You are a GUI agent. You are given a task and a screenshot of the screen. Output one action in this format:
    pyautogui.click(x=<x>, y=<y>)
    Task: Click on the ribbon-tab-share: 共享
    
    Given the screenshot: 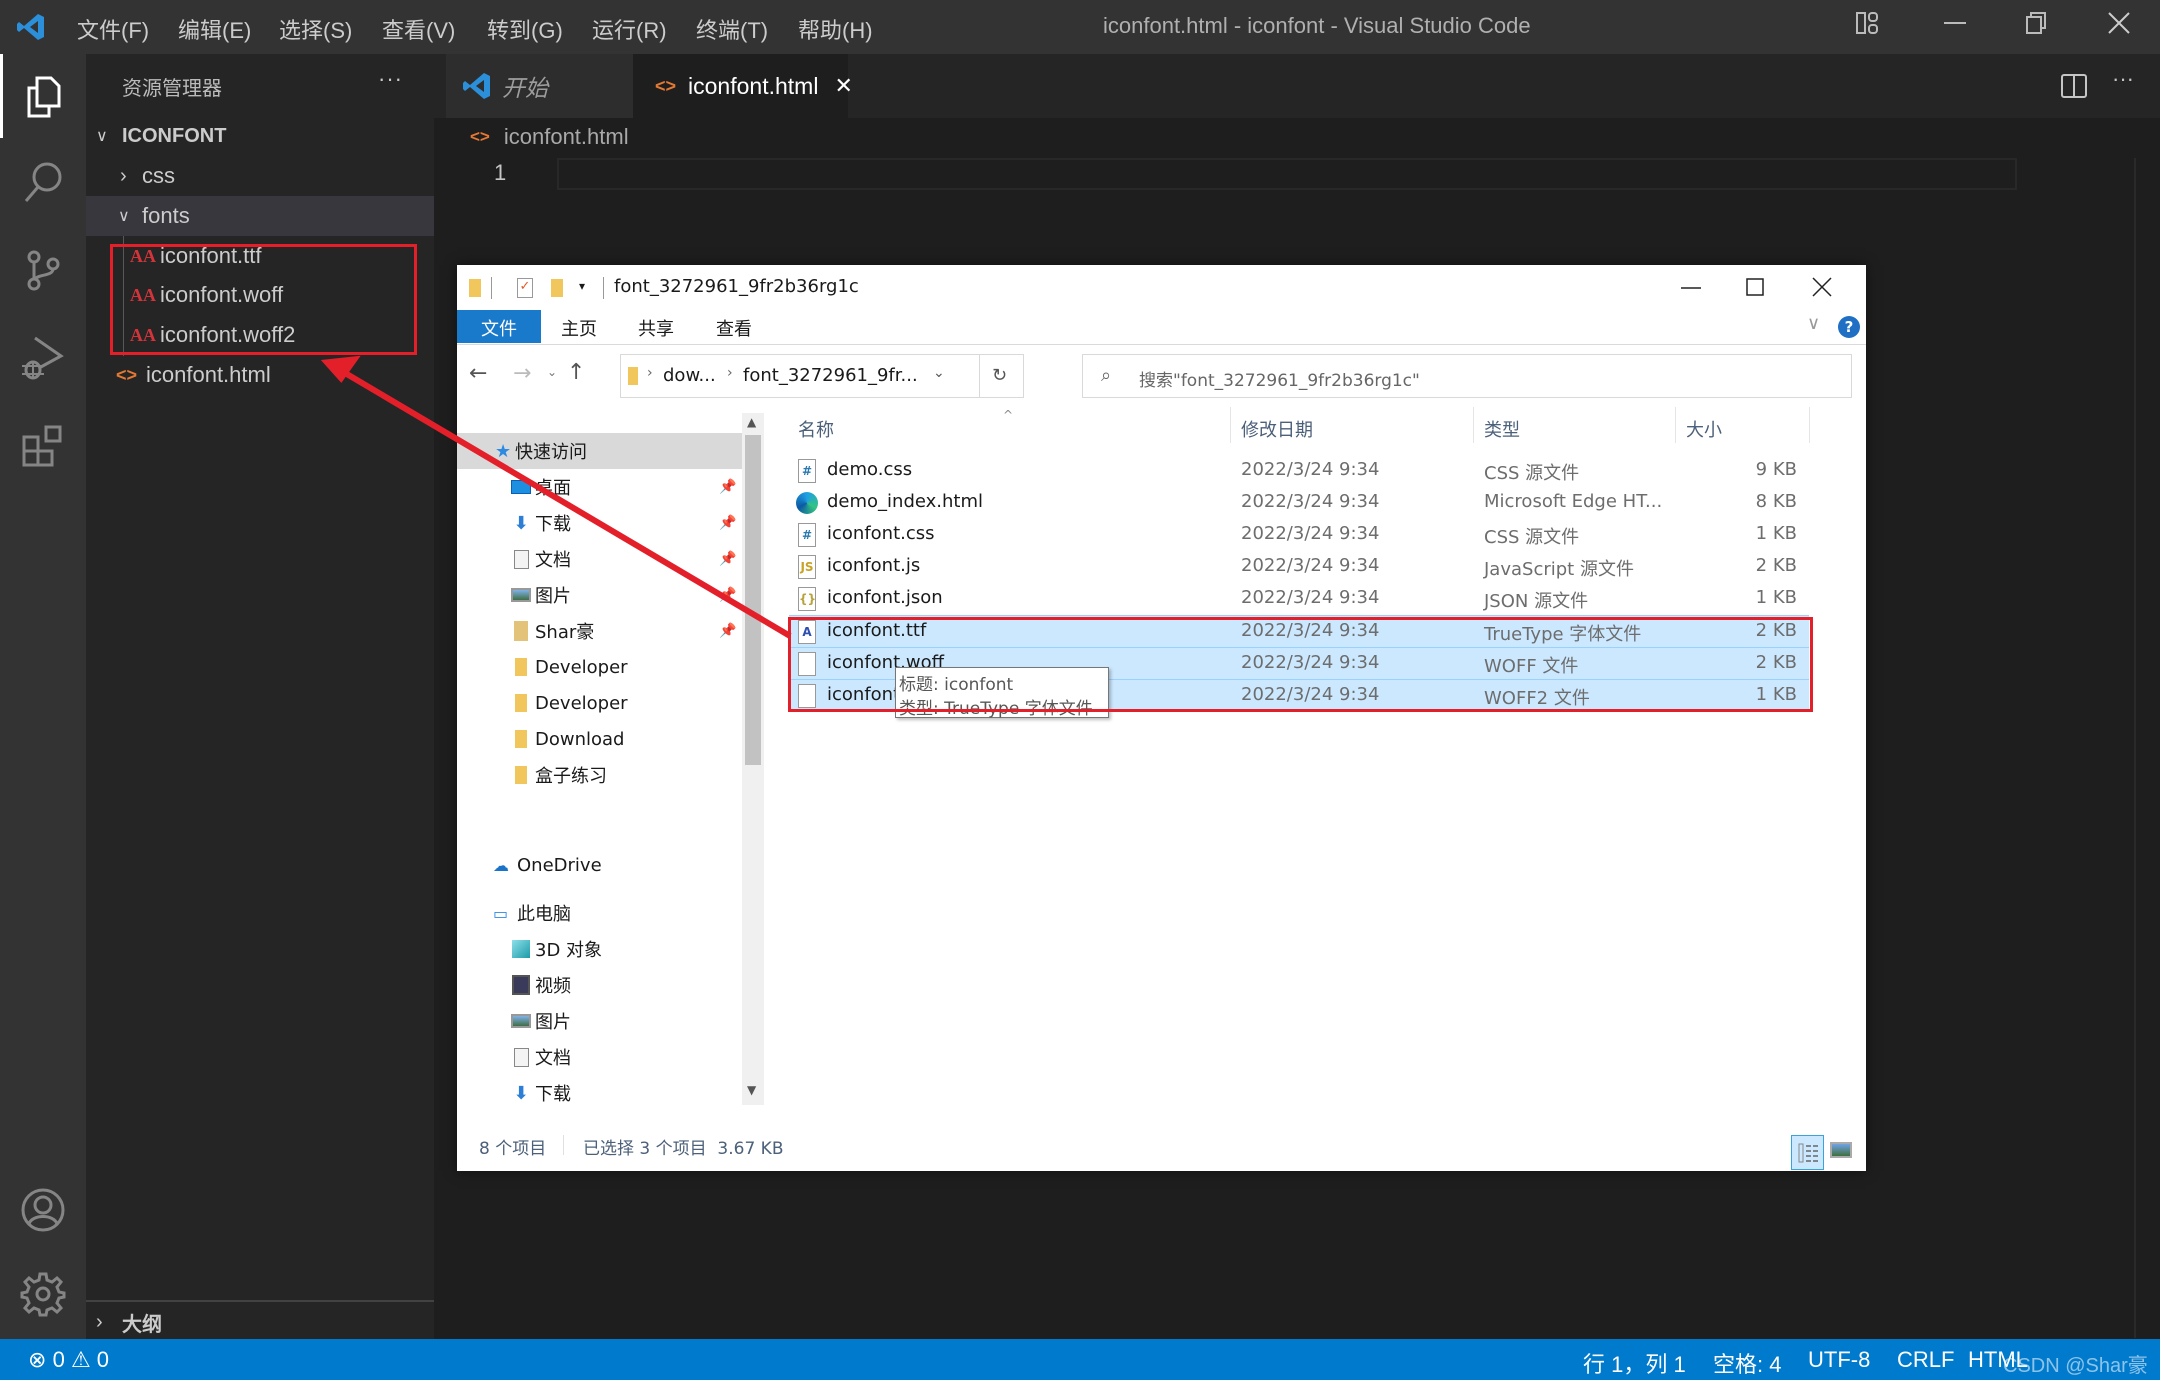 What is the action you would take?
    pyautogui.click(x=656, y=328)
    